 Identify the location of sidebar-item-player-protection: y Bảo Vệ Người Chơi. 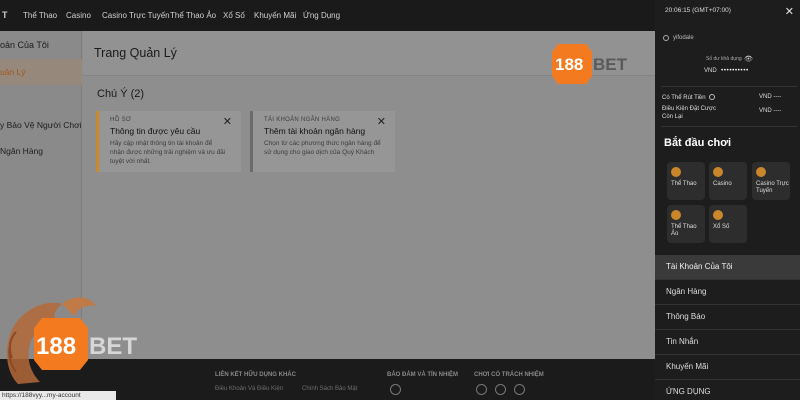
(41, 125).